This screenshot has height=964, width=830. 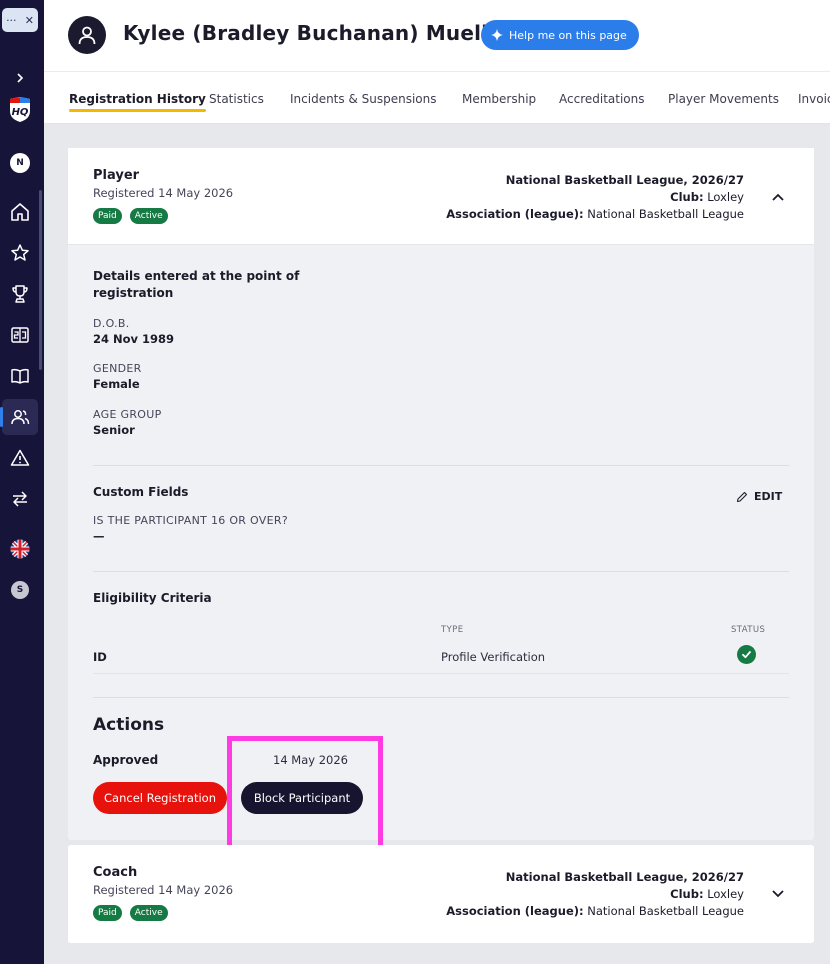 What do you see at coordinates (560, 35) in the screenshot?
I see `help-button: Help me on this page` at bounding box center [560, 35].